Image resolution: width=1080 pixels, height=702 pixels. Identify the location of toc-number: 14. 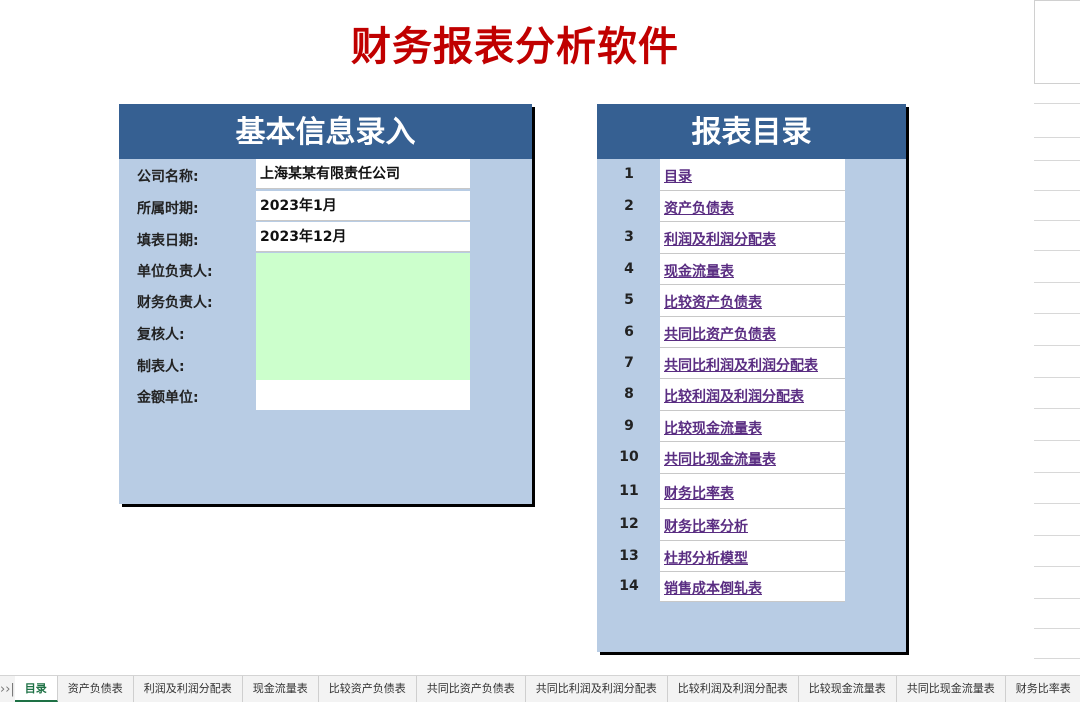
(629, 586).